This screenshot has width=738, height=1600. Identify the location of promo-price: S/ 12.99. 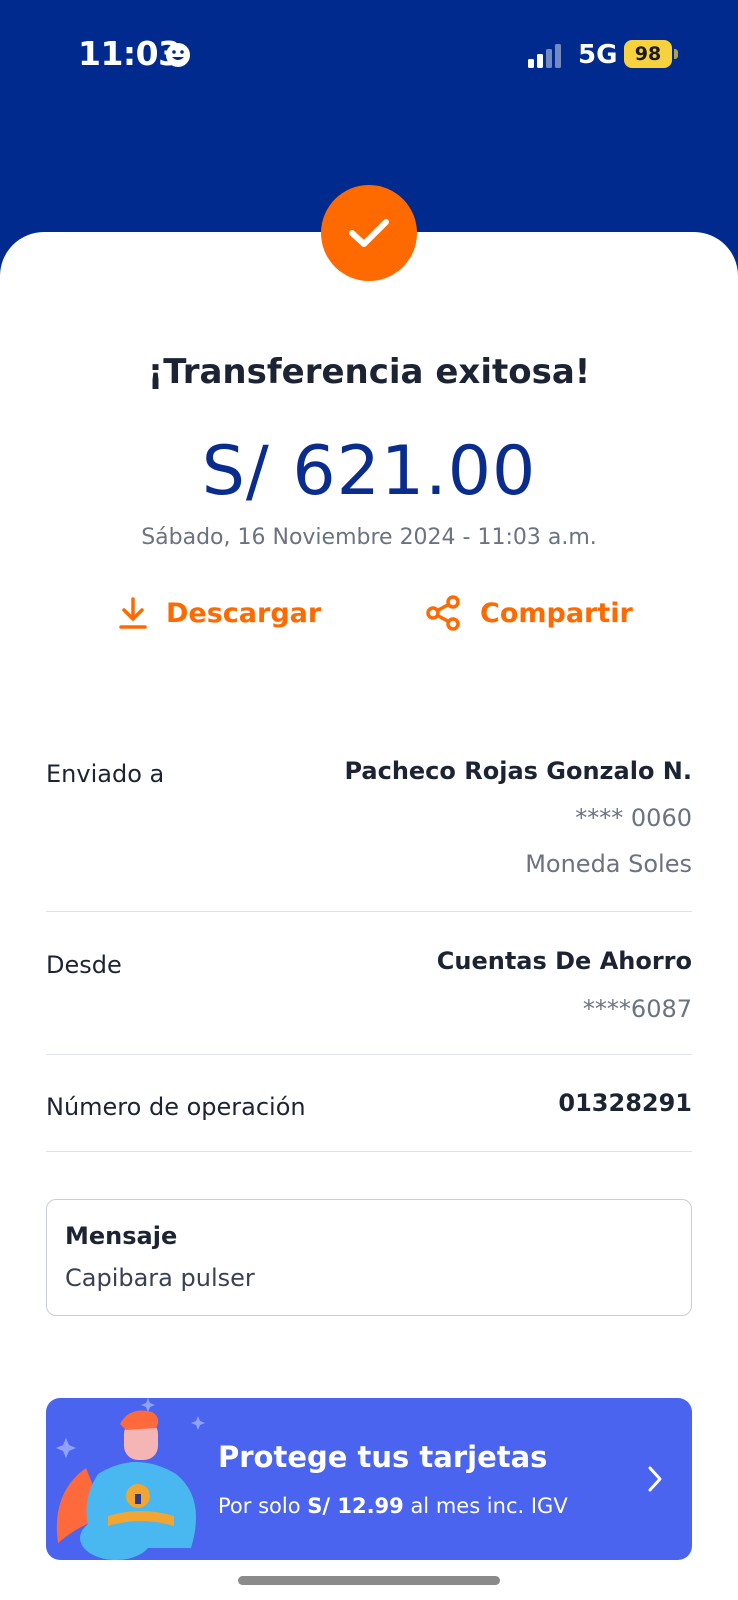
(355, 1506).